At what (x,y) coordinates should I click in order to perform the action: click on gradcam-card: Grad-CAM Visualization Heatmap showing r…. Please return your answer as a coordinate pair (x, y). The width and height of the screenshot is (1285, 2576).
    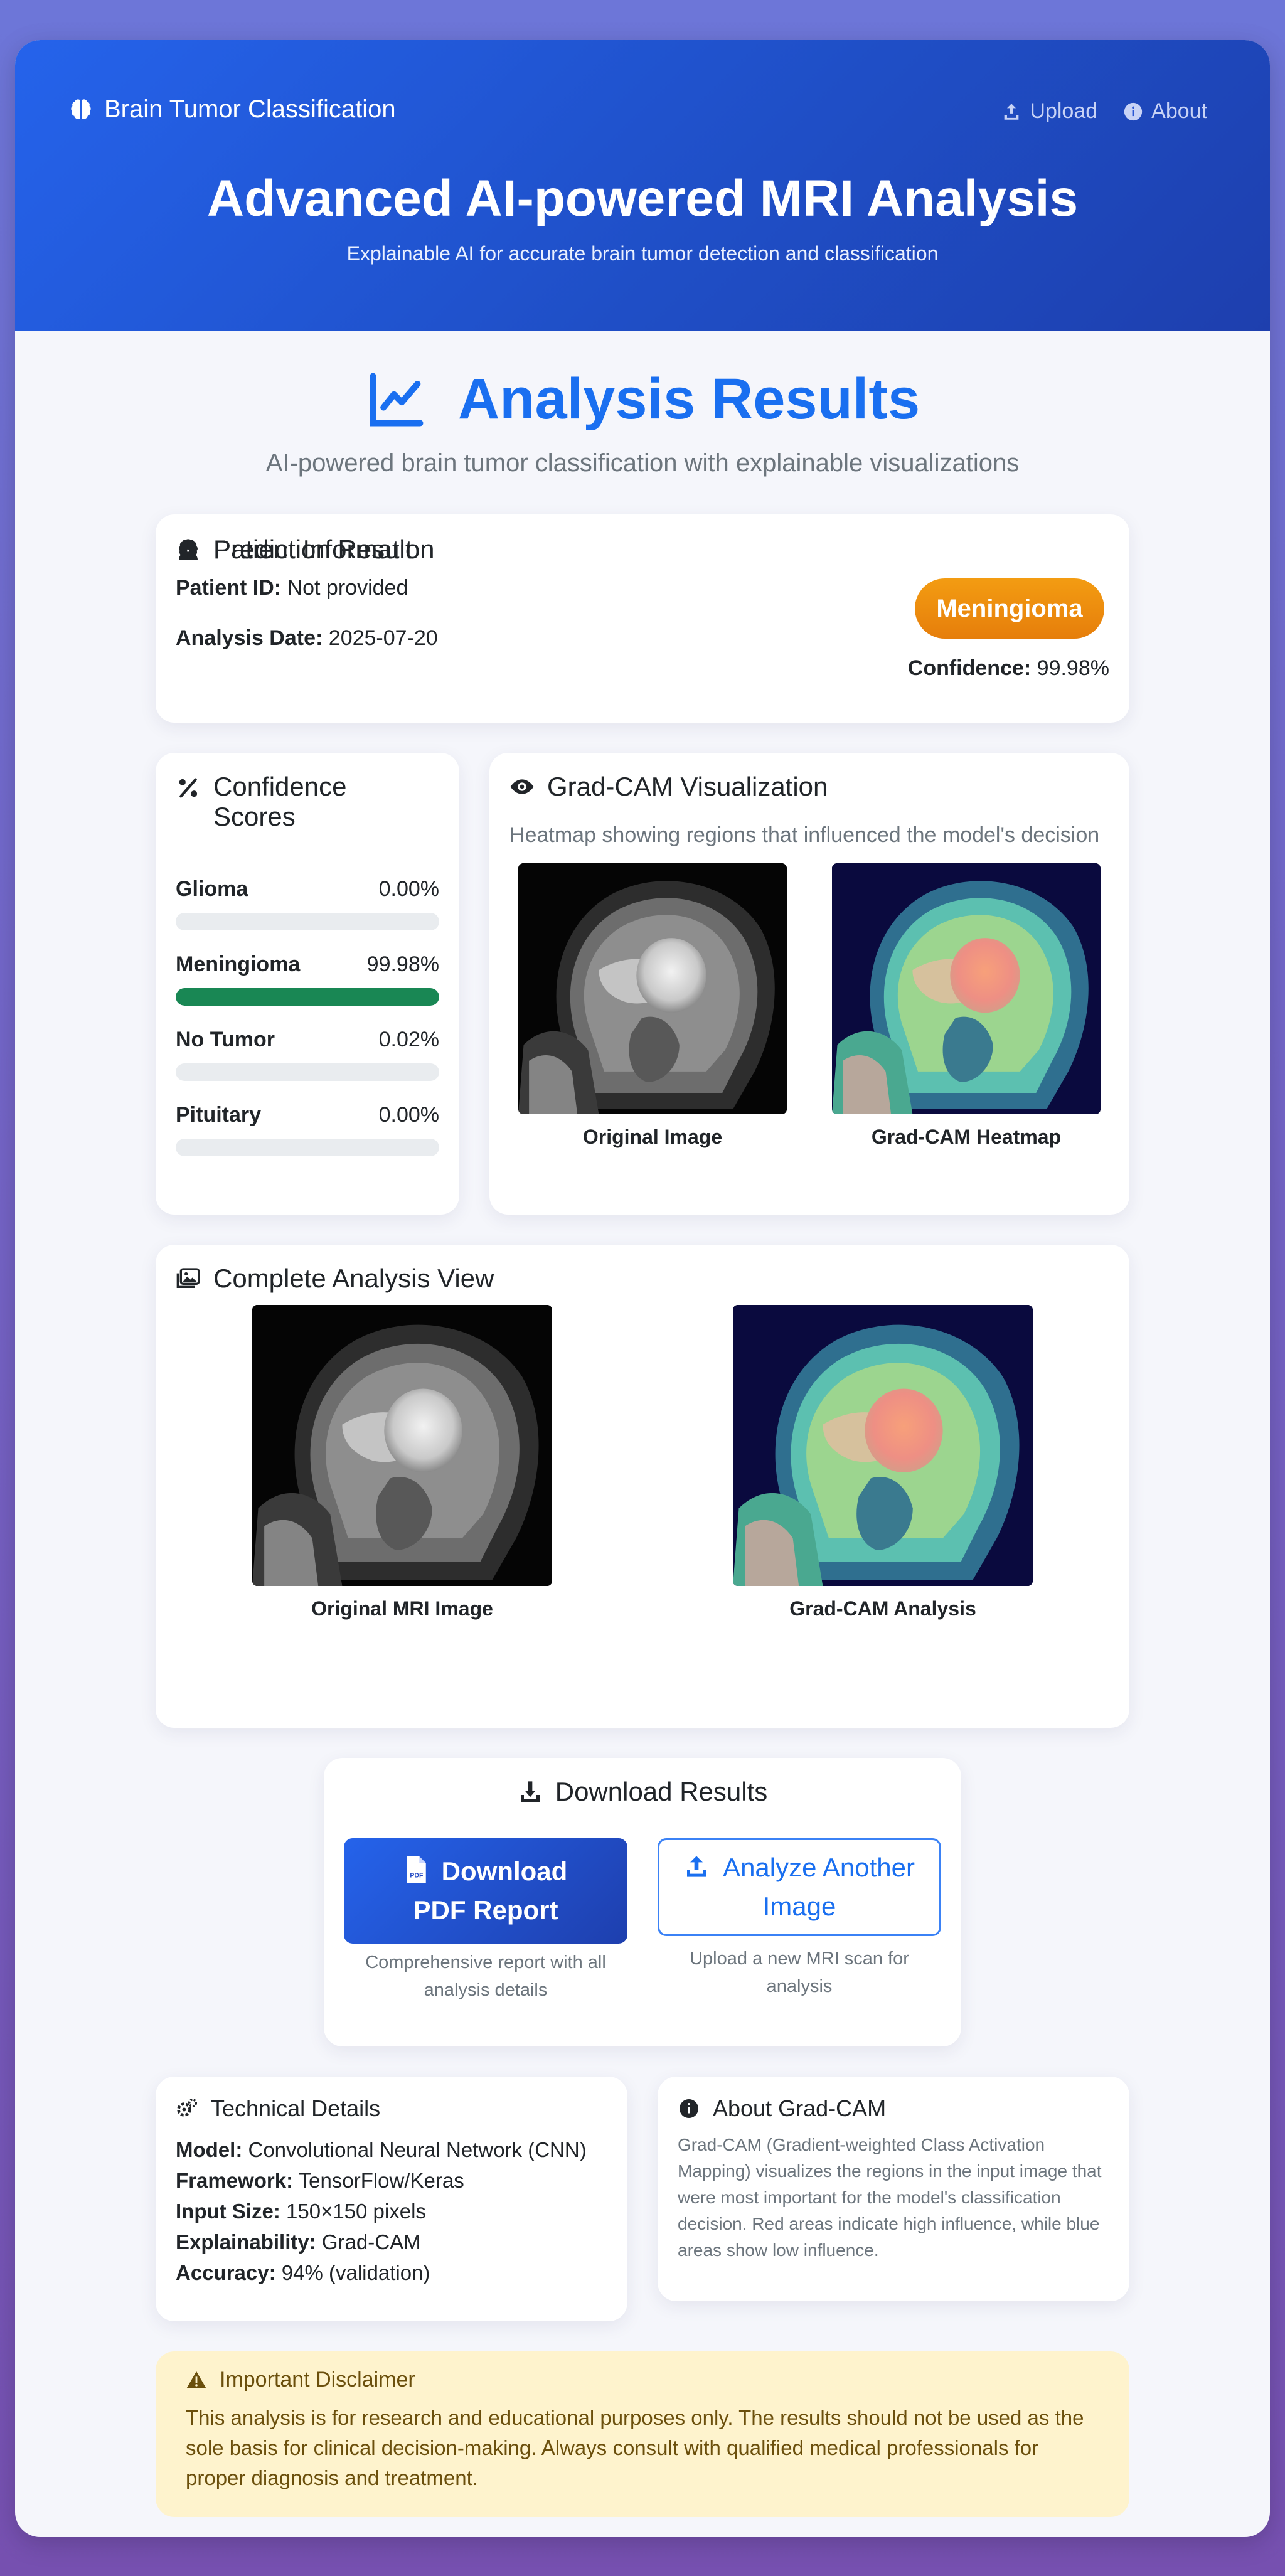
    Looking at the image, I should click on (809, 984).